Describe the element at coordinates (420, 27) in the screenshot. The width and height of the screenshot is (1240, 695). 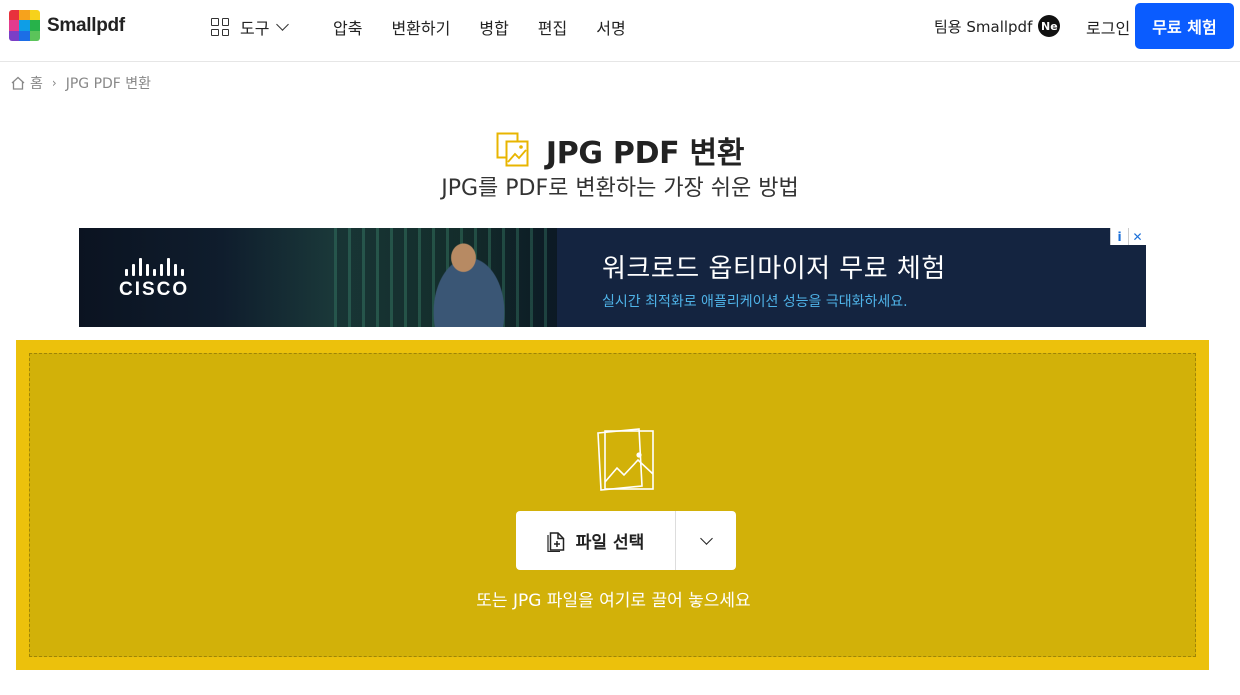
I see `nav-convert: 변환하기` at that location.